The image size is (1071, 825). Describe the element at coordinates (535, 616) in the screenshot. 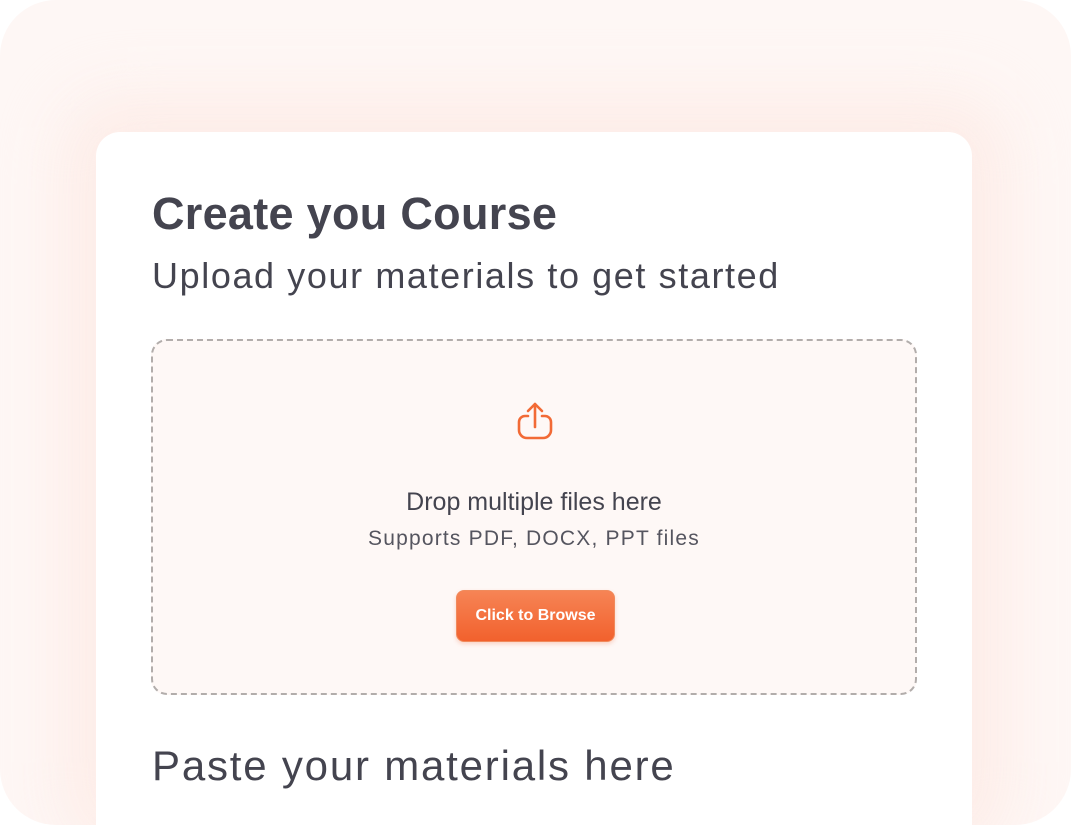

I see `browse-button: Click to Browse` at that location.